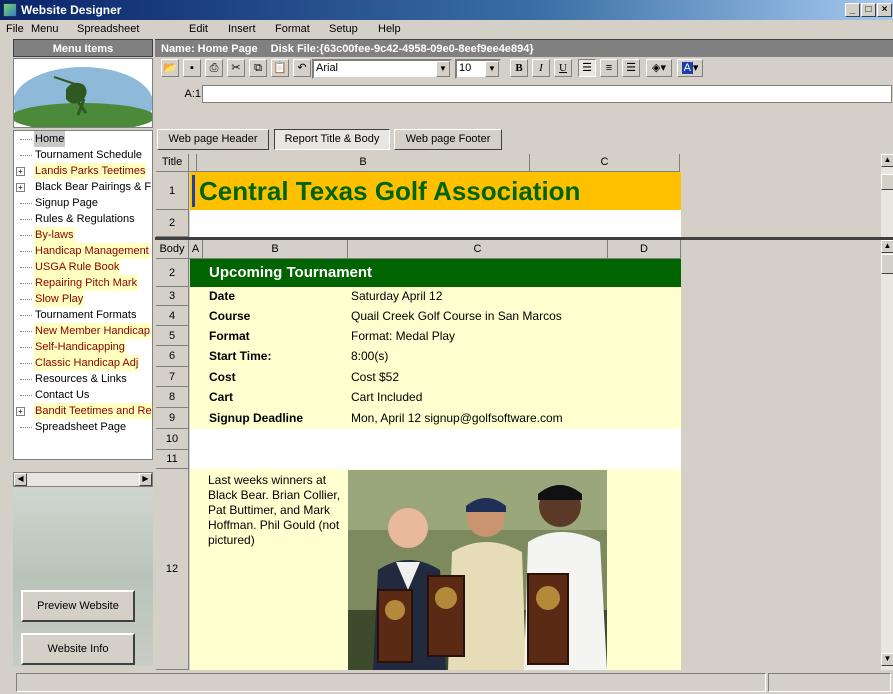 This screenshot has width=893, height=694. What do you see at coordinates (83, 187) in the screenshot?
I see `tree-item: + Black Bear Pairings & F` at bounding box center [83, 187].